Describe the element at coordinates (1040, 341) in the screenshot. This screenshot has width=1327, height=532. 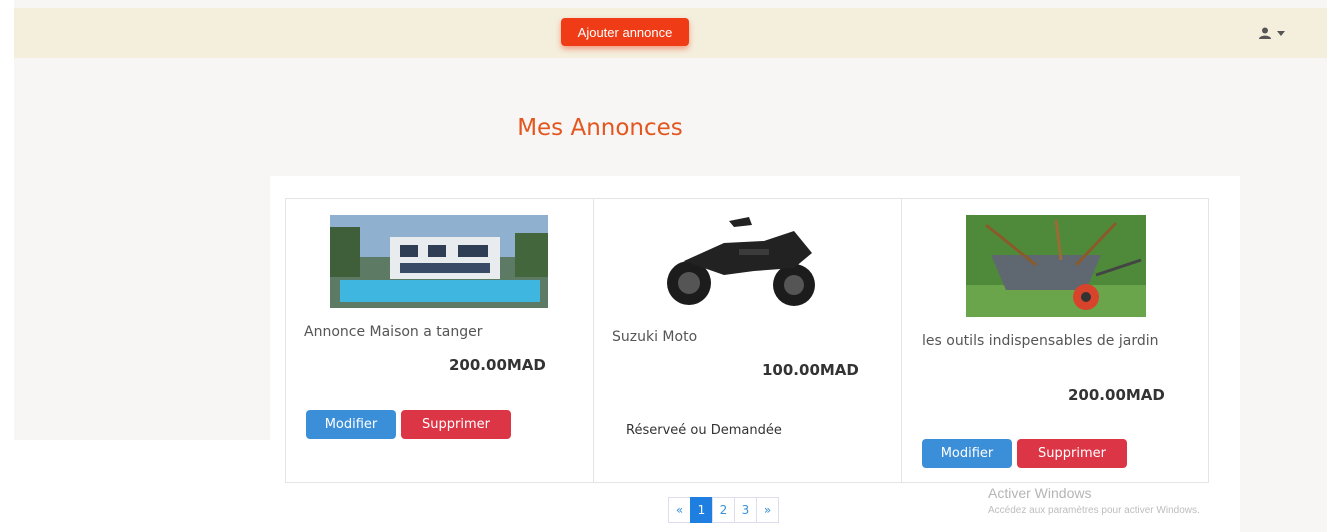
I see `listing-title: les outils indispensables de jardin` at that location.